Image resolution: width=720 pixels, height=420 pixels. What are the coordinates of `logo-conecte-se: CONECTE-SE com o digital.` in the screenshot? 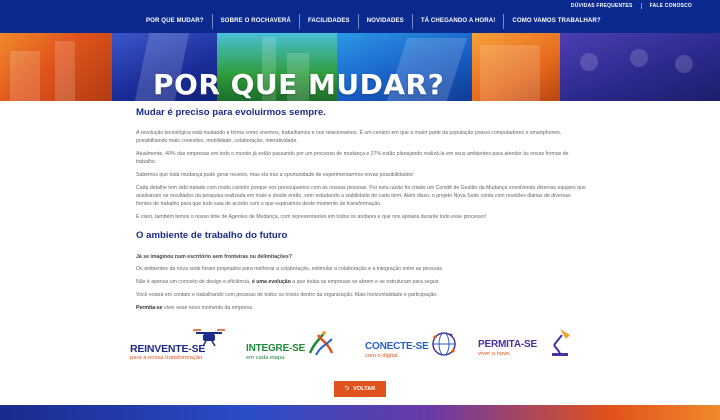 It's located at (420, 346).